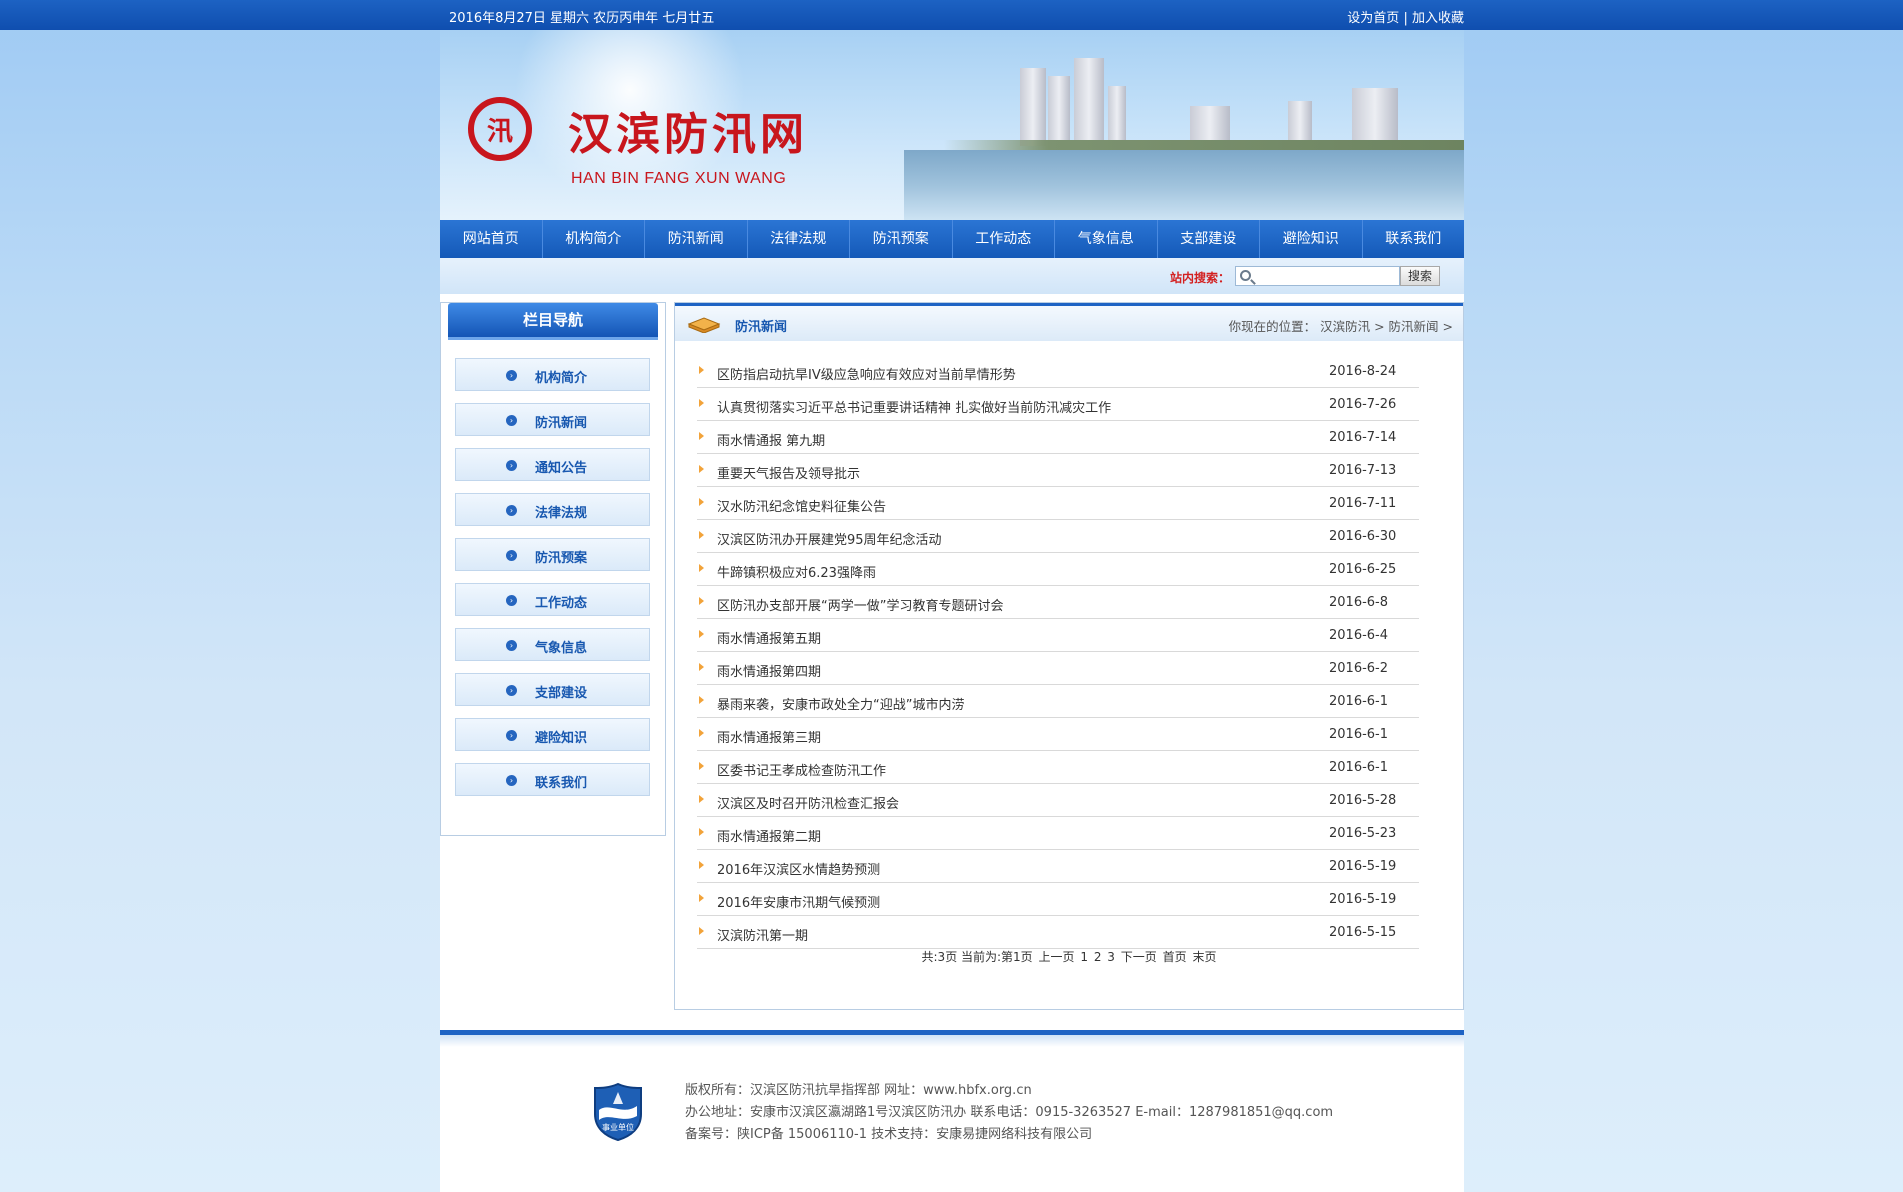 The image size is (1903, 1192). I want to click on news-title-link: 2016年汉滨区水情趋势预测, so click(798, 868).